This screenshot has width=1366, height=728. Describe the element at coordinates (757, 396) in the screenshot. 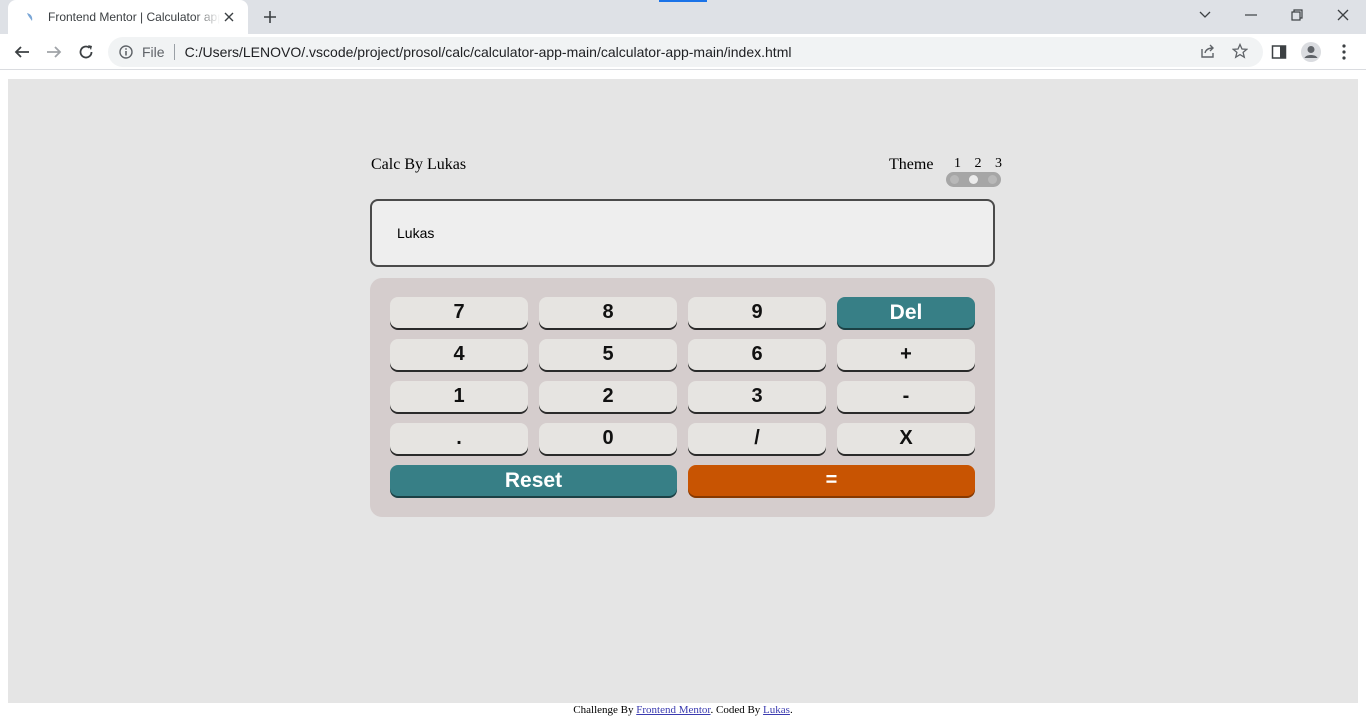

I see `key-3: 3` at that location.